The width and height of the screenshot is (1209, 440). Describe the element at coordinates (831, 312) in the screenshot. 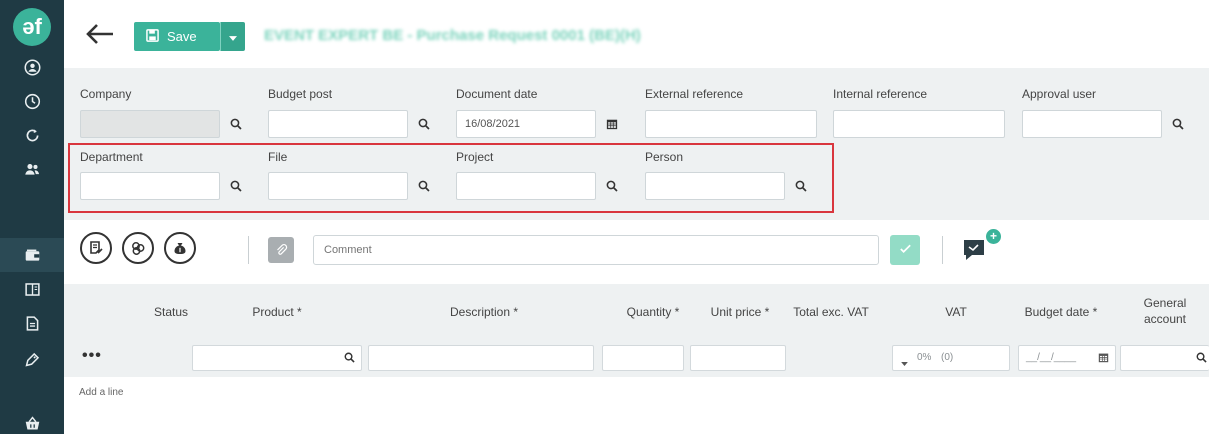

I see `column-header-total: Total exc. VAT` at that location.